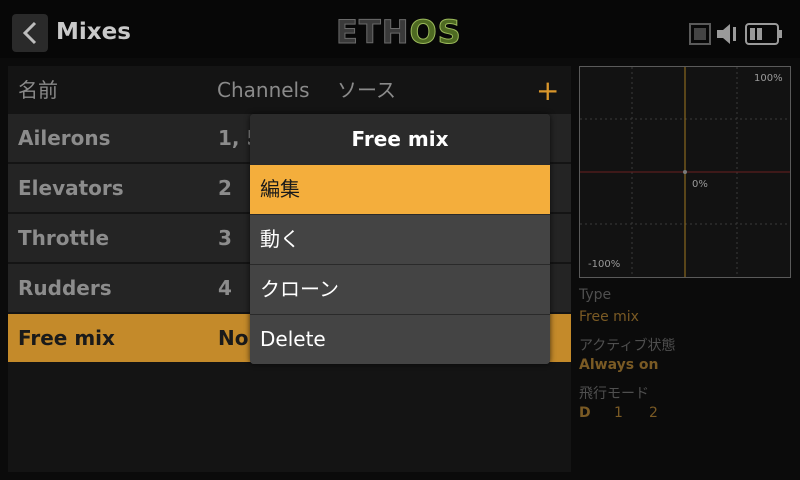 This screenshot has width=800, height=480. I want to click on mix-name: Throttle, so click(64, 238).